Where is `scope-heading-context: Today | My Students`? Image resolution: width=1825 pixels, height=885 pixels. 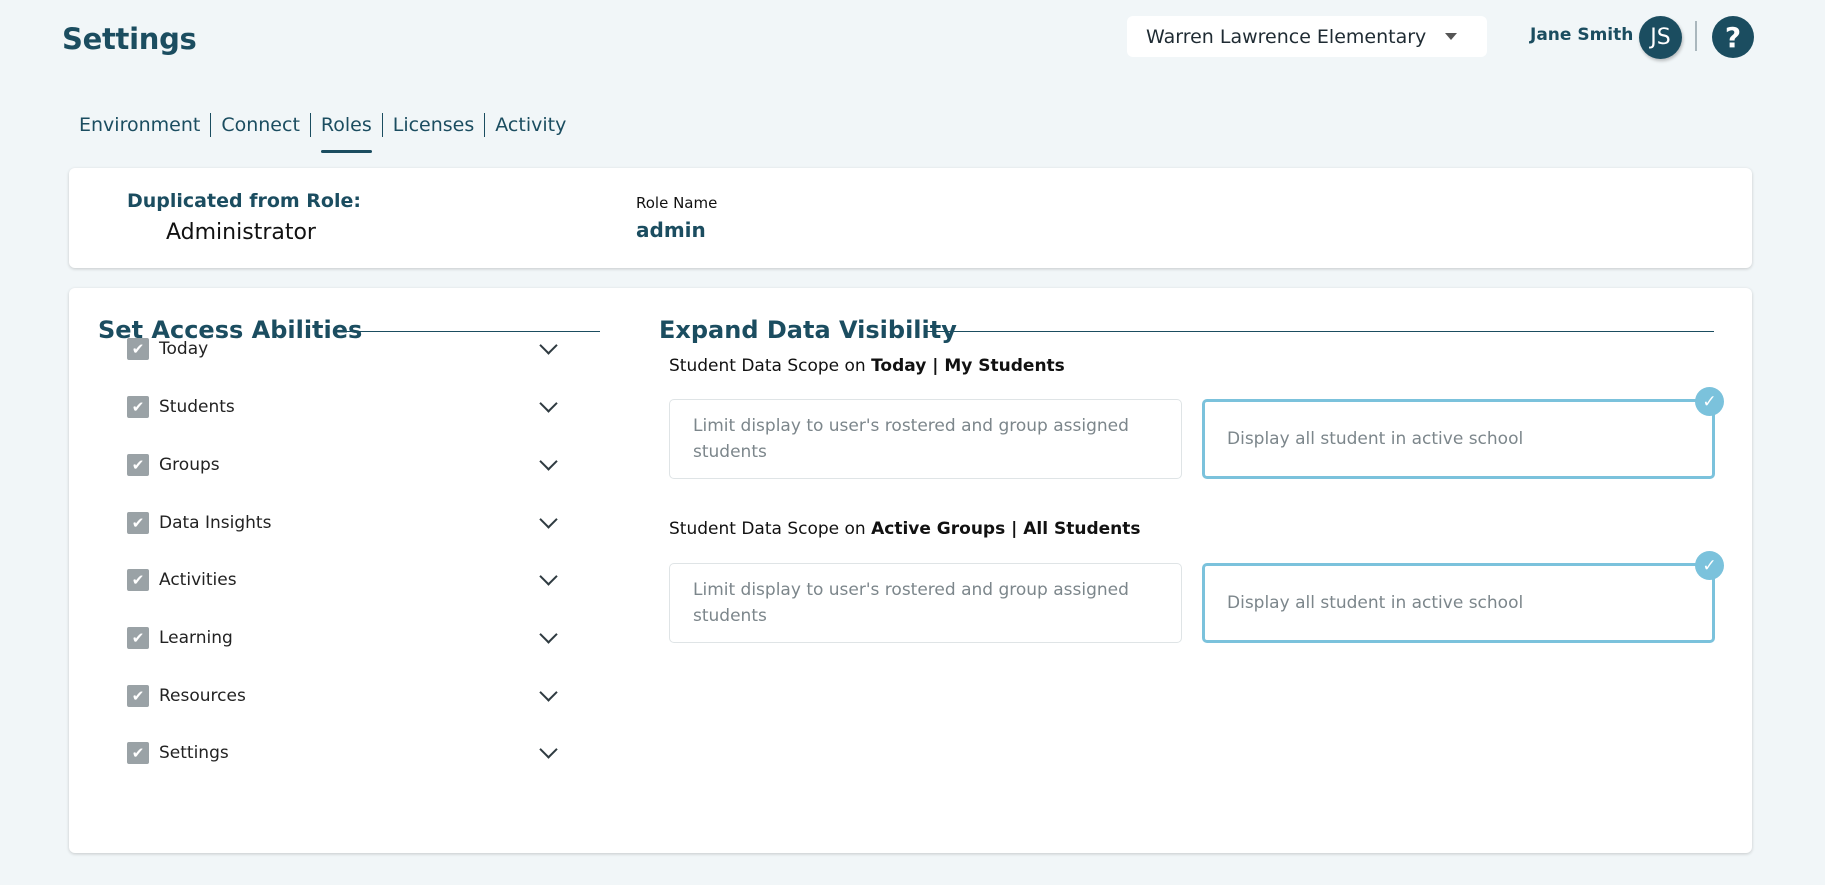
scope-heading-context: Today | My Students is located at coordinates (968, 366).